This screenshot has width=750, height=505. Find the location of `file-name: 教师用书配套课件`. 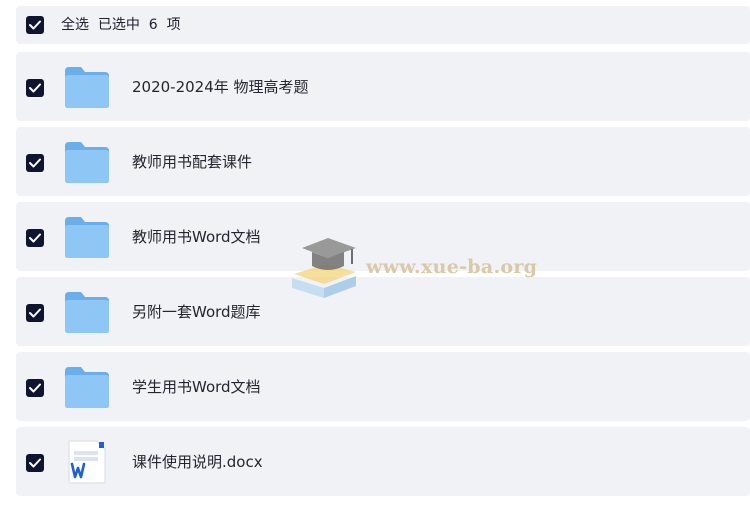

file-name: 教师用书配套课件 is located at coordinates (192, 162).